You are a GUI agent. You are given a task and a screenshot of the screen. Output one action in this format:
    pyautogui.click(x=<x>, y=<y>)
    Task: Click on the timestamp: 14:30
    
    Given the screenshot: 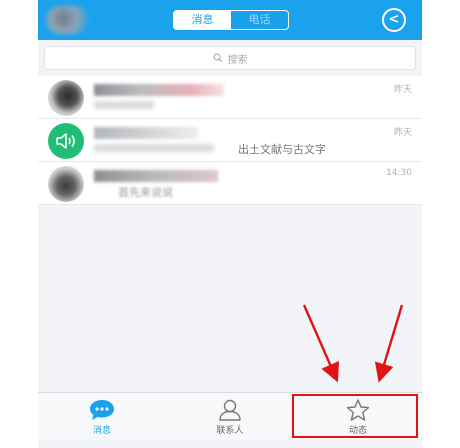 What is the action you would take?
    pyautogui.click(x=399, y=173)
    